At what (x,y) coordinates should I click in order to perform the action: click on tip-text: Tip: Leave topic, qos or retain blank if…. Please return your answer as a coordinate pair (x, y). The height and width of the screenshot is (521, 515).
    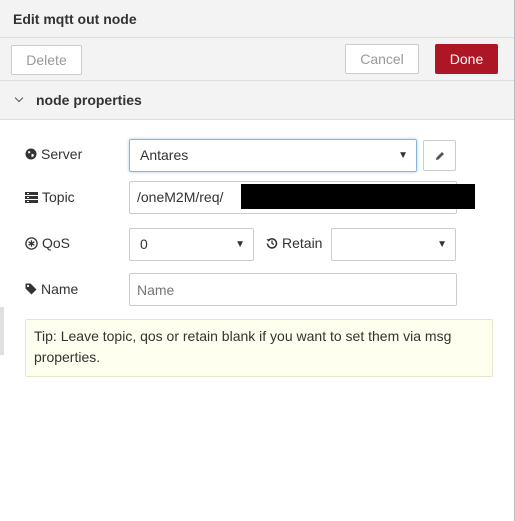
    Looking at the image, I should click on (243, 346).